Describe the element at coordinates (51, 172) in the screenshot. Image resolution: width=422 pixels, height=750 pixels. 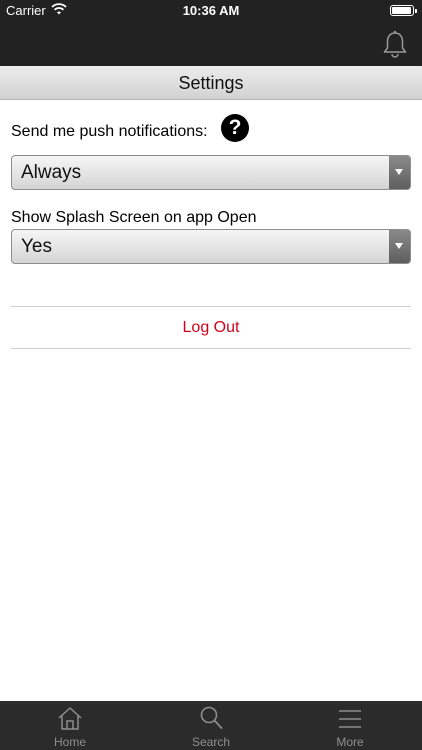
I see `push-notifications-value: Always` at that location.